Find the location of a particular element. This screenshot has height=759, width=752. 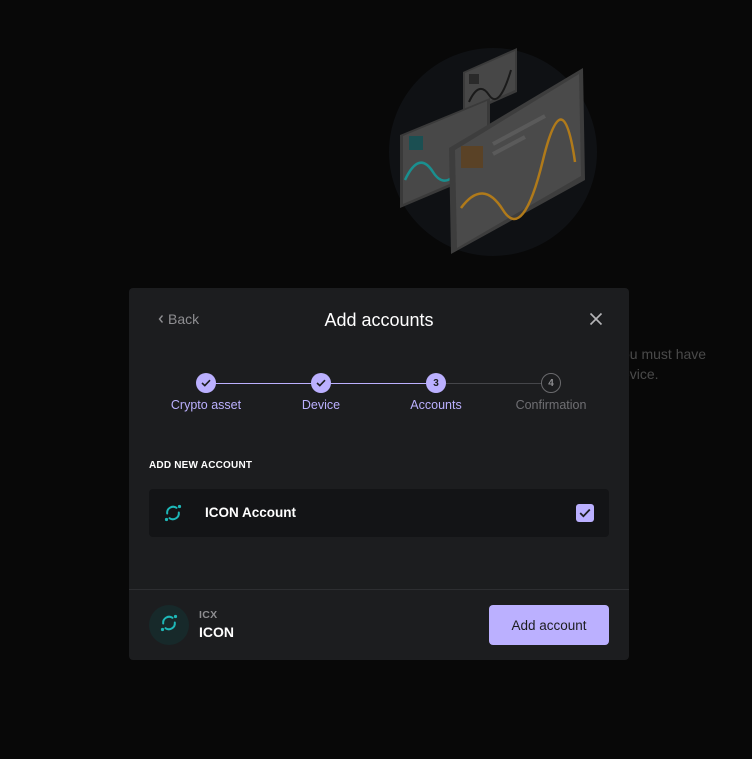

step-device: Device is located at coordinates (321, 392).